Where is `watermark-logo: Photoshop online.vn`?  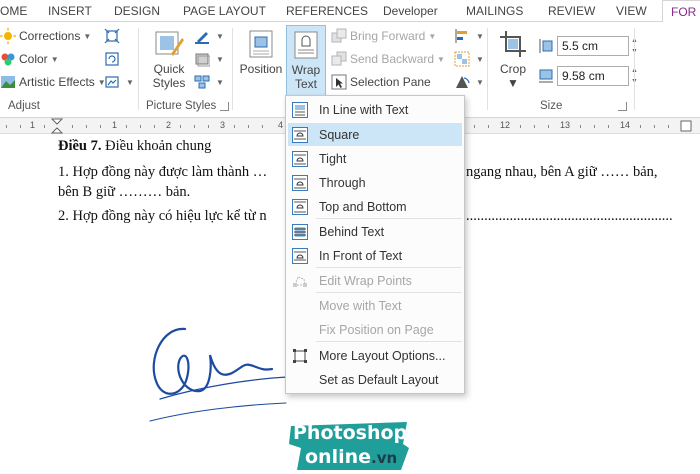
watermark-logo: Photoshop online.vn is located at coordinates (349, 446).